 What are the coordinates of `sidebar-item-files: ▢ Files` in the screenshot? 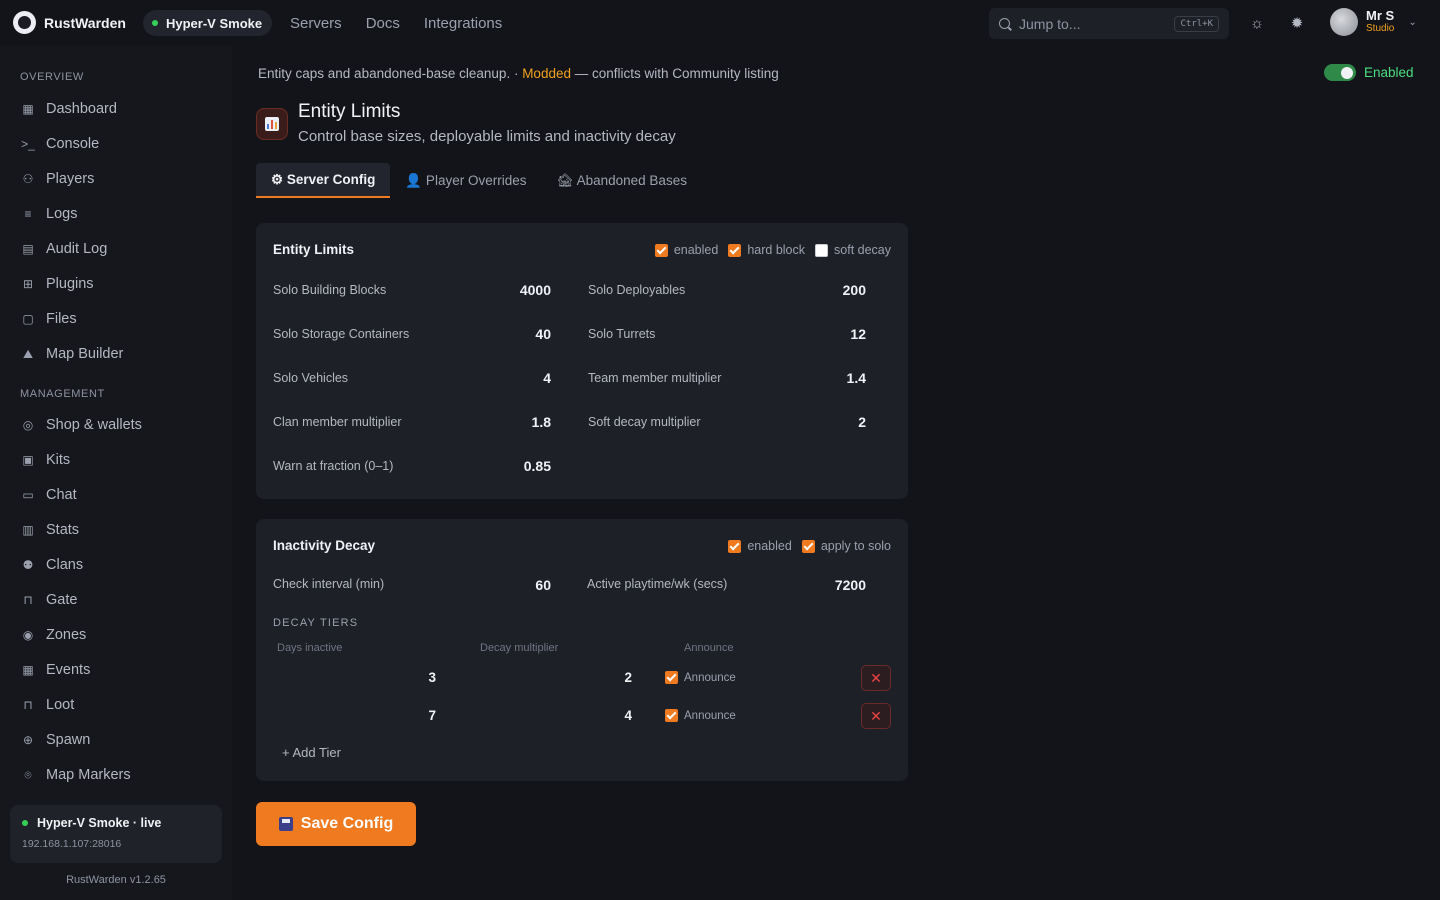 It's located at (48, 319).